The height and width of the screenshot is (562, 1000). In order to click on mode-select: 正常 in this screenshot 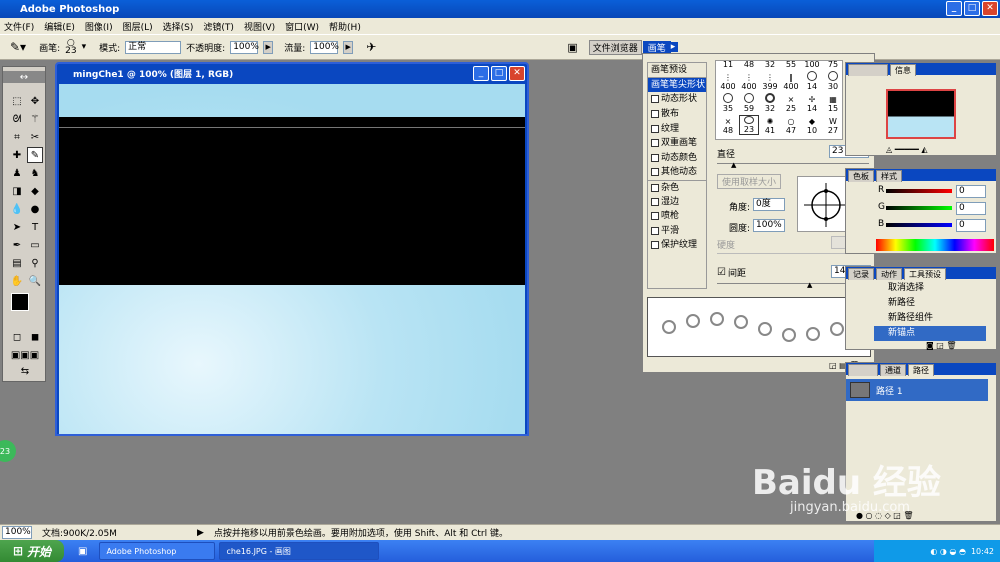, I will do `click(153, 47)`.